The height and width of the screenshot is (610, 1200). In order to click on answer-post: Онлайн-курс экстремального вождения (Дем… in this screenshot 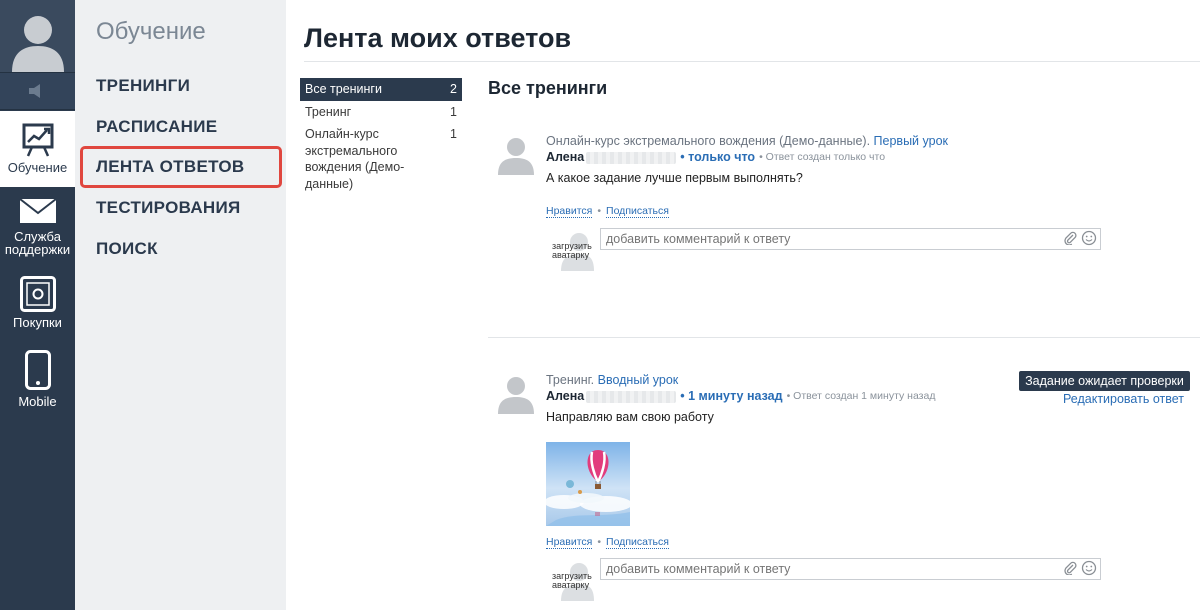, I will do `click(845, 203)`.